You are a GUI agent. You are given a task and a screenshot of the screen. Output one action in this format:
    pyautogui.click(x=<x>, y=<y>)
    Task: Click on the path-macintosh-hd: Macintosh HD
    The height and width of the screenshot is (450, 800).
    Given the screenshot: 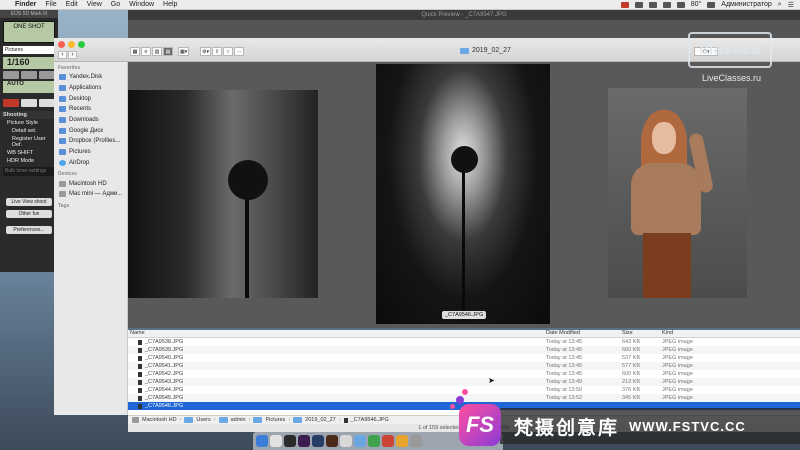 What is the action you would take?
    pyautogui.click(x=159, y=420)
    